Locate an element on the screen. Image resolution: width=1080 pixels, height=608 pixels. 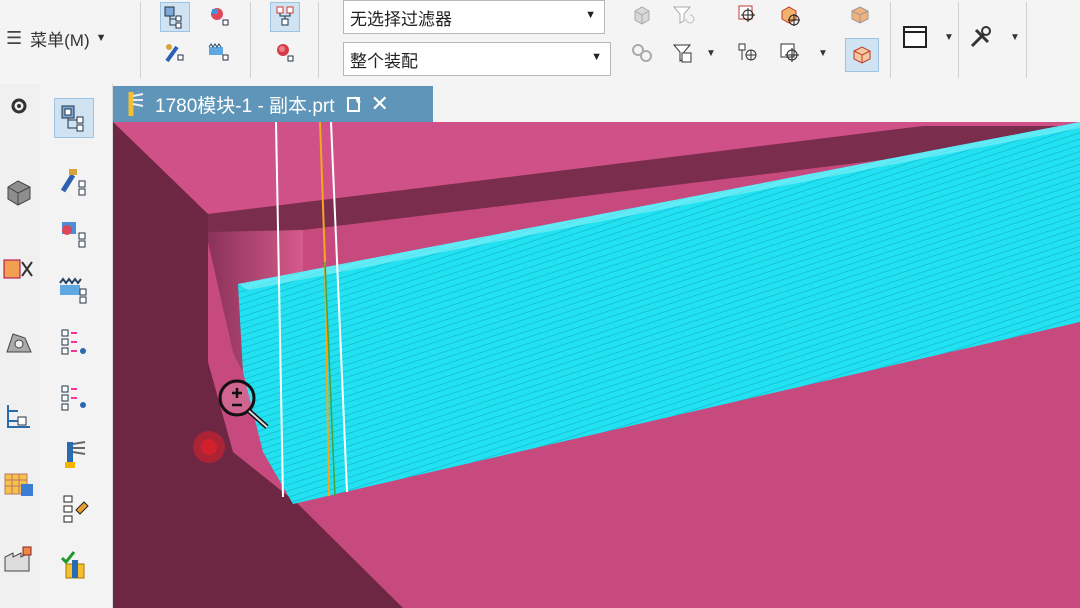
document-tab-bar: 1780模块-1 - 副本.prt ✕ is located at coordinates (596, 103).